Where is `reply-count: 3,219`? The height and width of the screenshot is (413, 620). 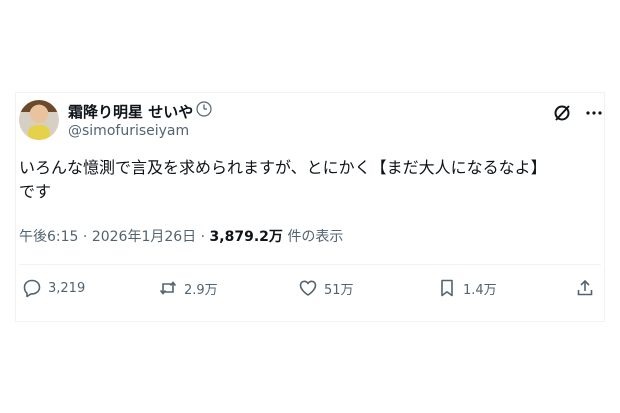 reply-count: 3,219 is located at coordinates (67, 288).